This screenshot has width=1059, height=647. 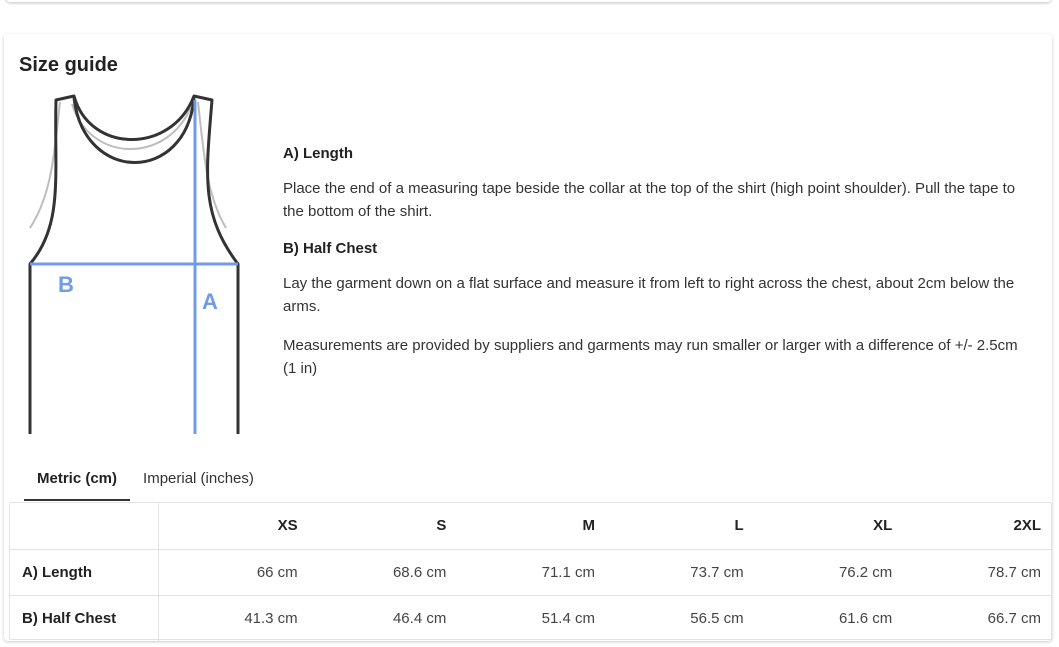 I want to click on table-cell: 41.3 cm, so click(x=271, y=618).